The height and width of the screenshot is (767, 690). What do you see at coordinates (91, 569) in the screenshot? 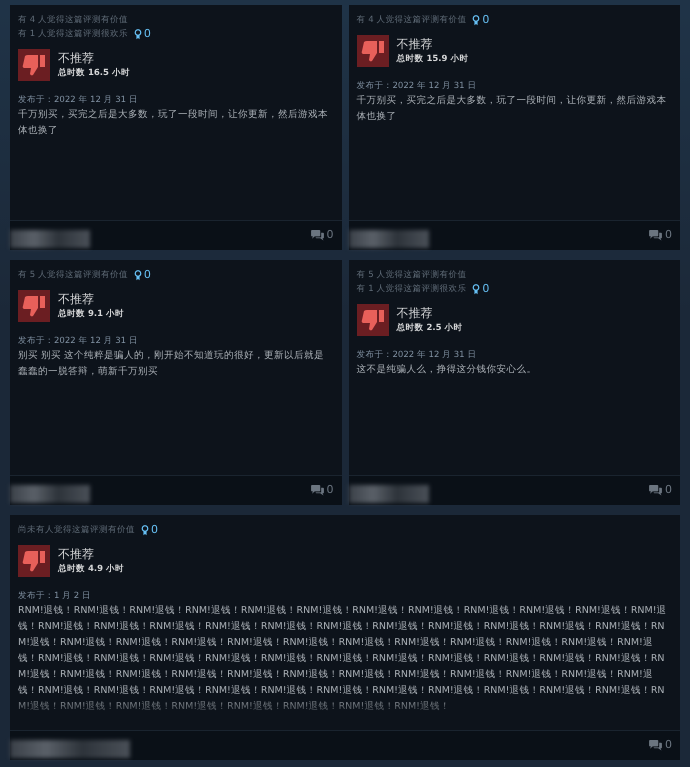
I see `playtime-text: 总时数 4.9 小时` at bounding box center [91, 569].